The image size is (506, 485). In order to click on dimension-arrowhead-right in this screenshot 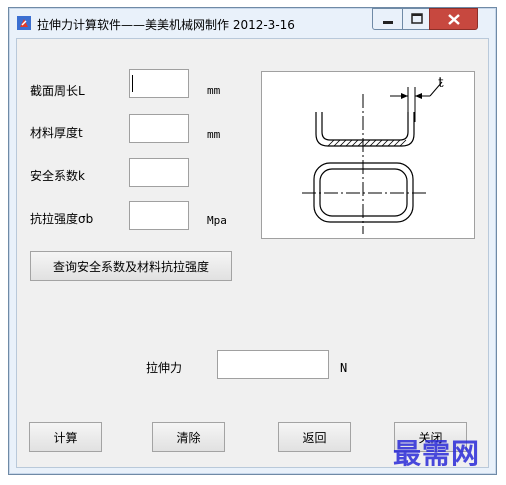, I will do `click(418, 96)`.